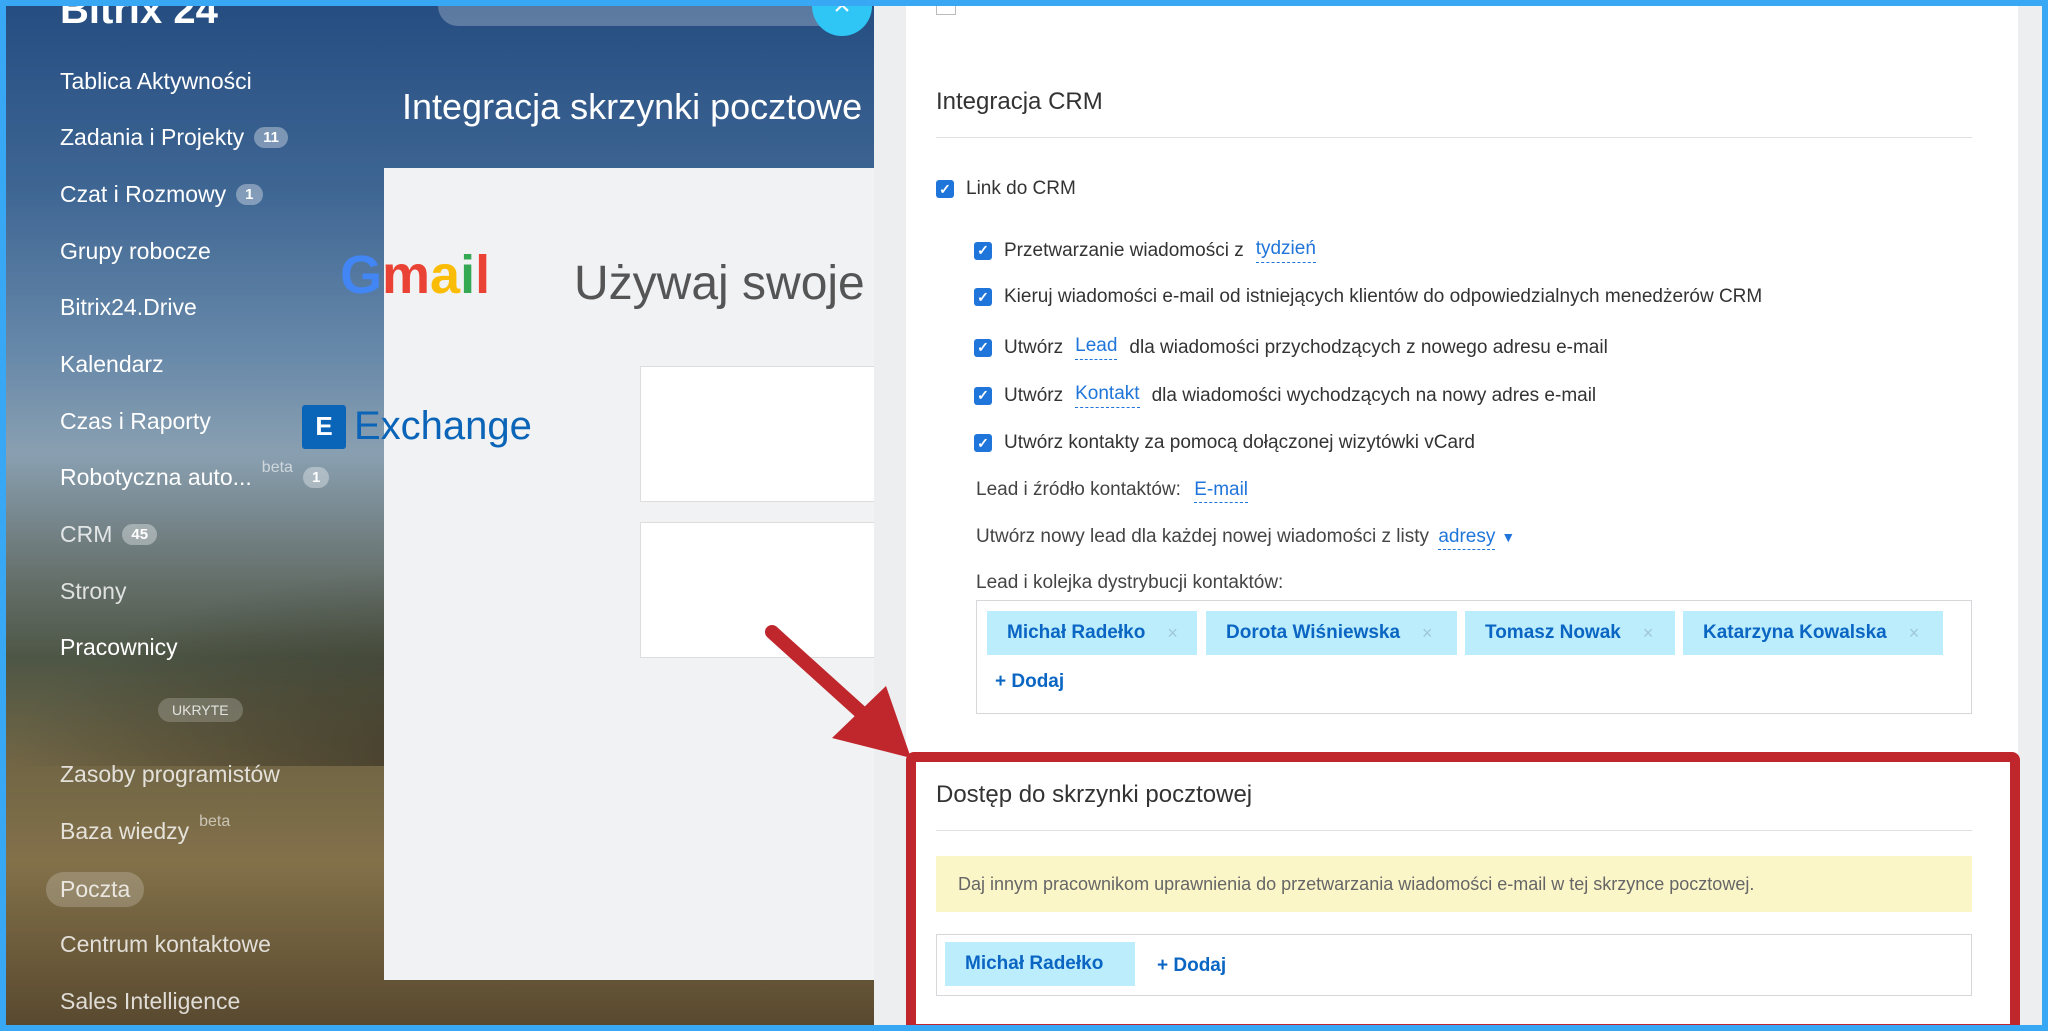 Image resolution: width=2048 pixels, height=1031 pixels. Describe the element at coordinates (1107, 395) in the screenshot. I see `contact-link: Kontakt` at that location.